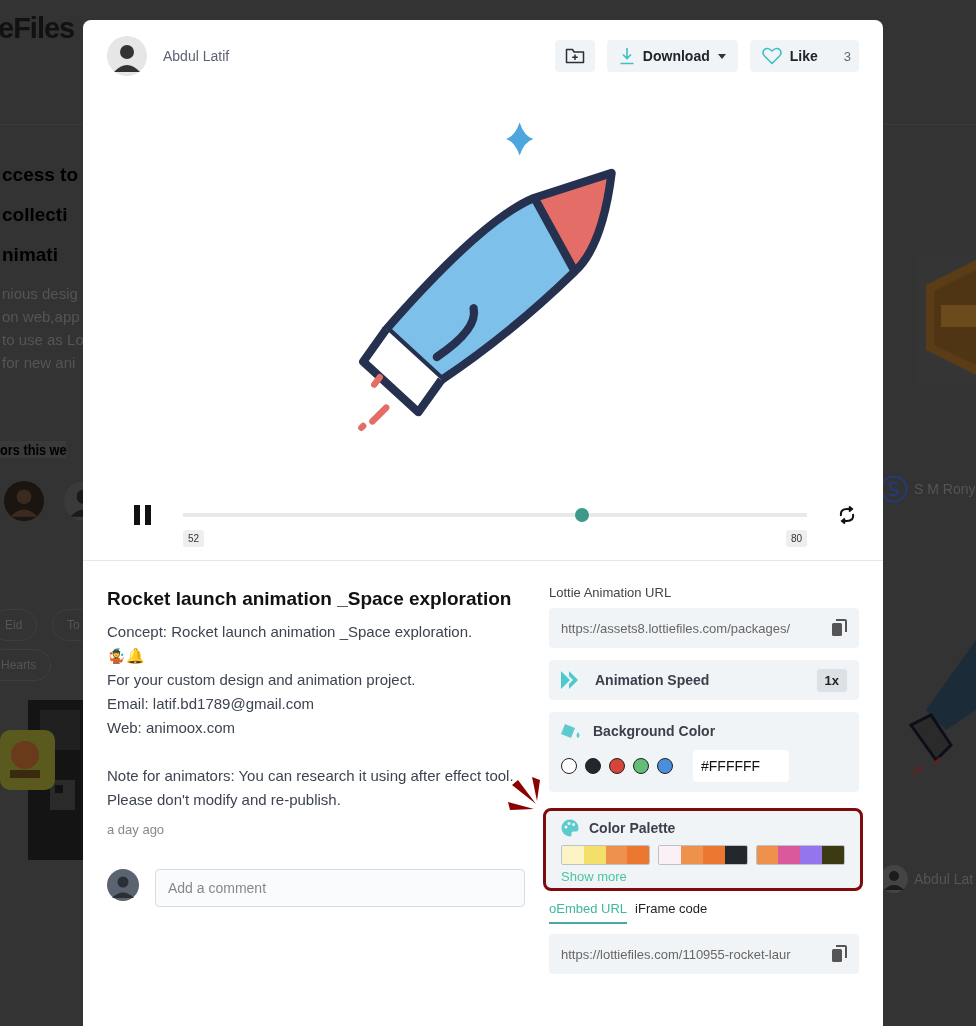 The width and height of the screenshot is (976, 1026). What do you see at coordinates (194, 538) in the screenshot?
I see `start-frame-label: 52` at bounding box center [194, 538].